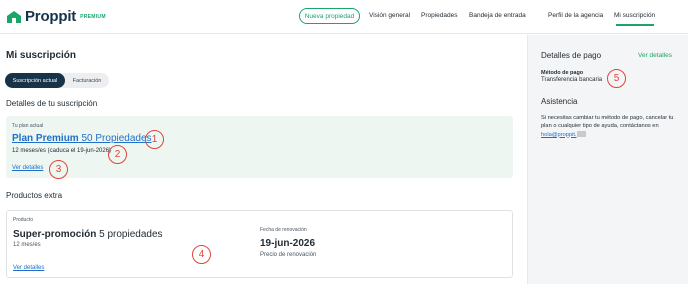 The width and height of the screenshot is (688, 284). I want to click on plan-duration: 12 meses/es (caduca el 19-jun-2026), so click(62, 151).